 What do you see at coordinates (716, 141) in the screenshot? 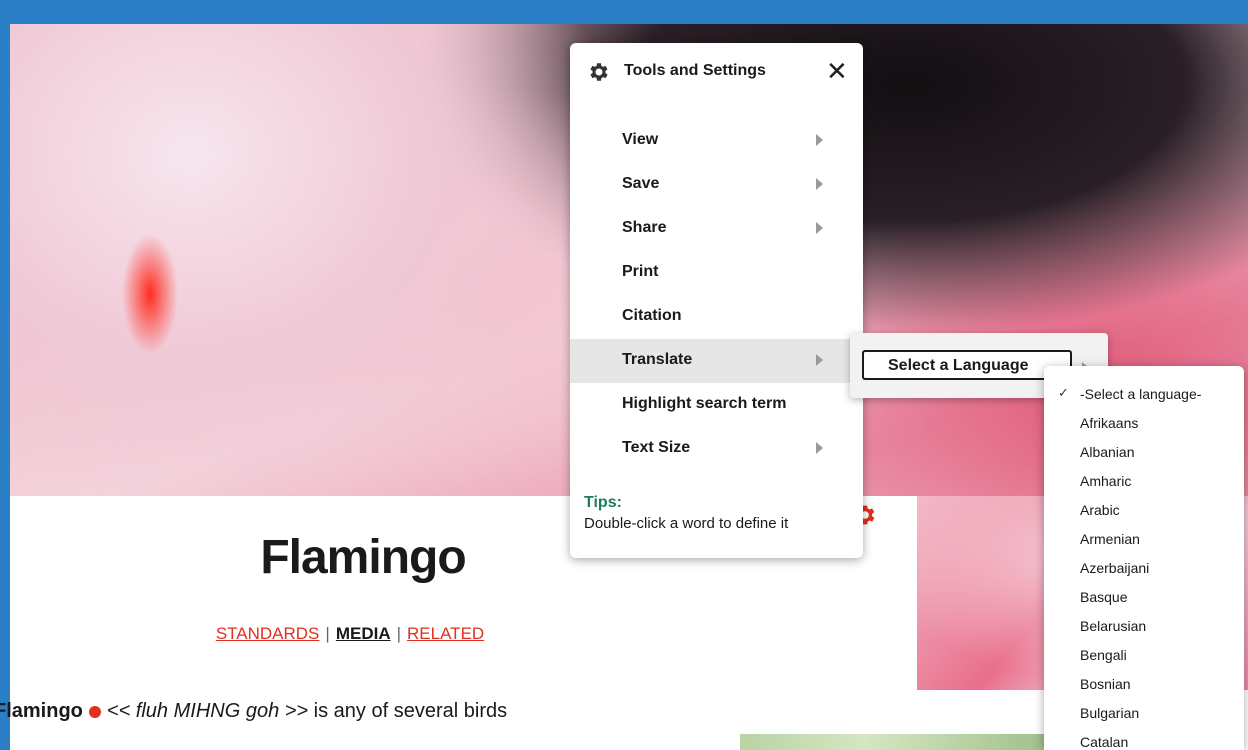
I see `menu-item-view: View` at bounding box center [716, 141].